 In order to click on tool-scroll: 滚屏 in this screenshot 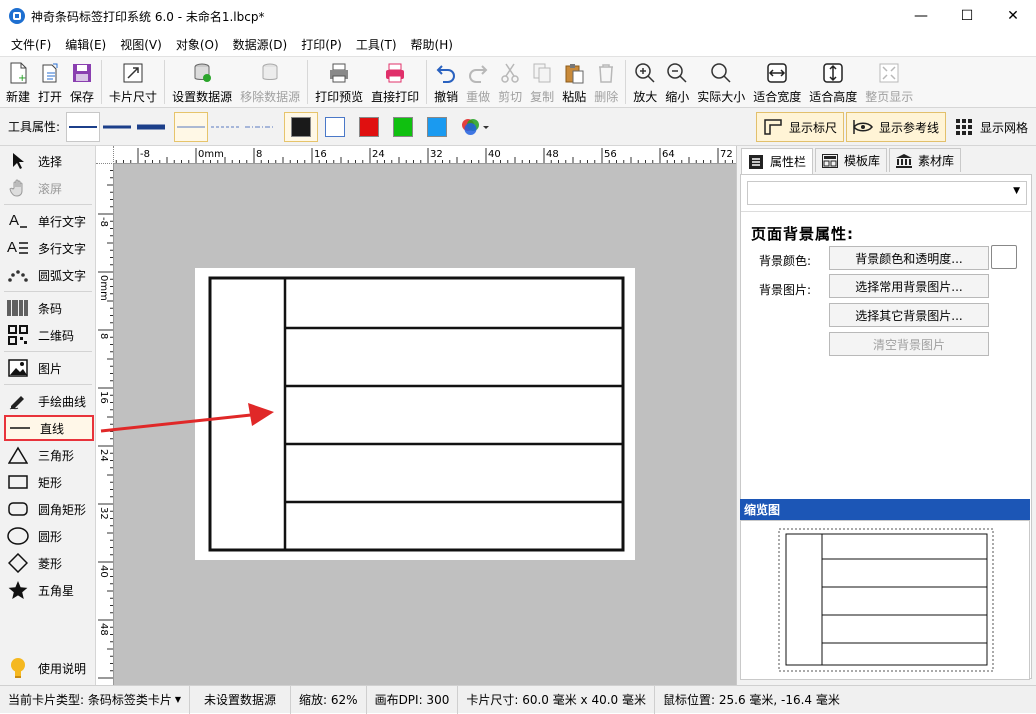, I will do `click(49, 188)`.